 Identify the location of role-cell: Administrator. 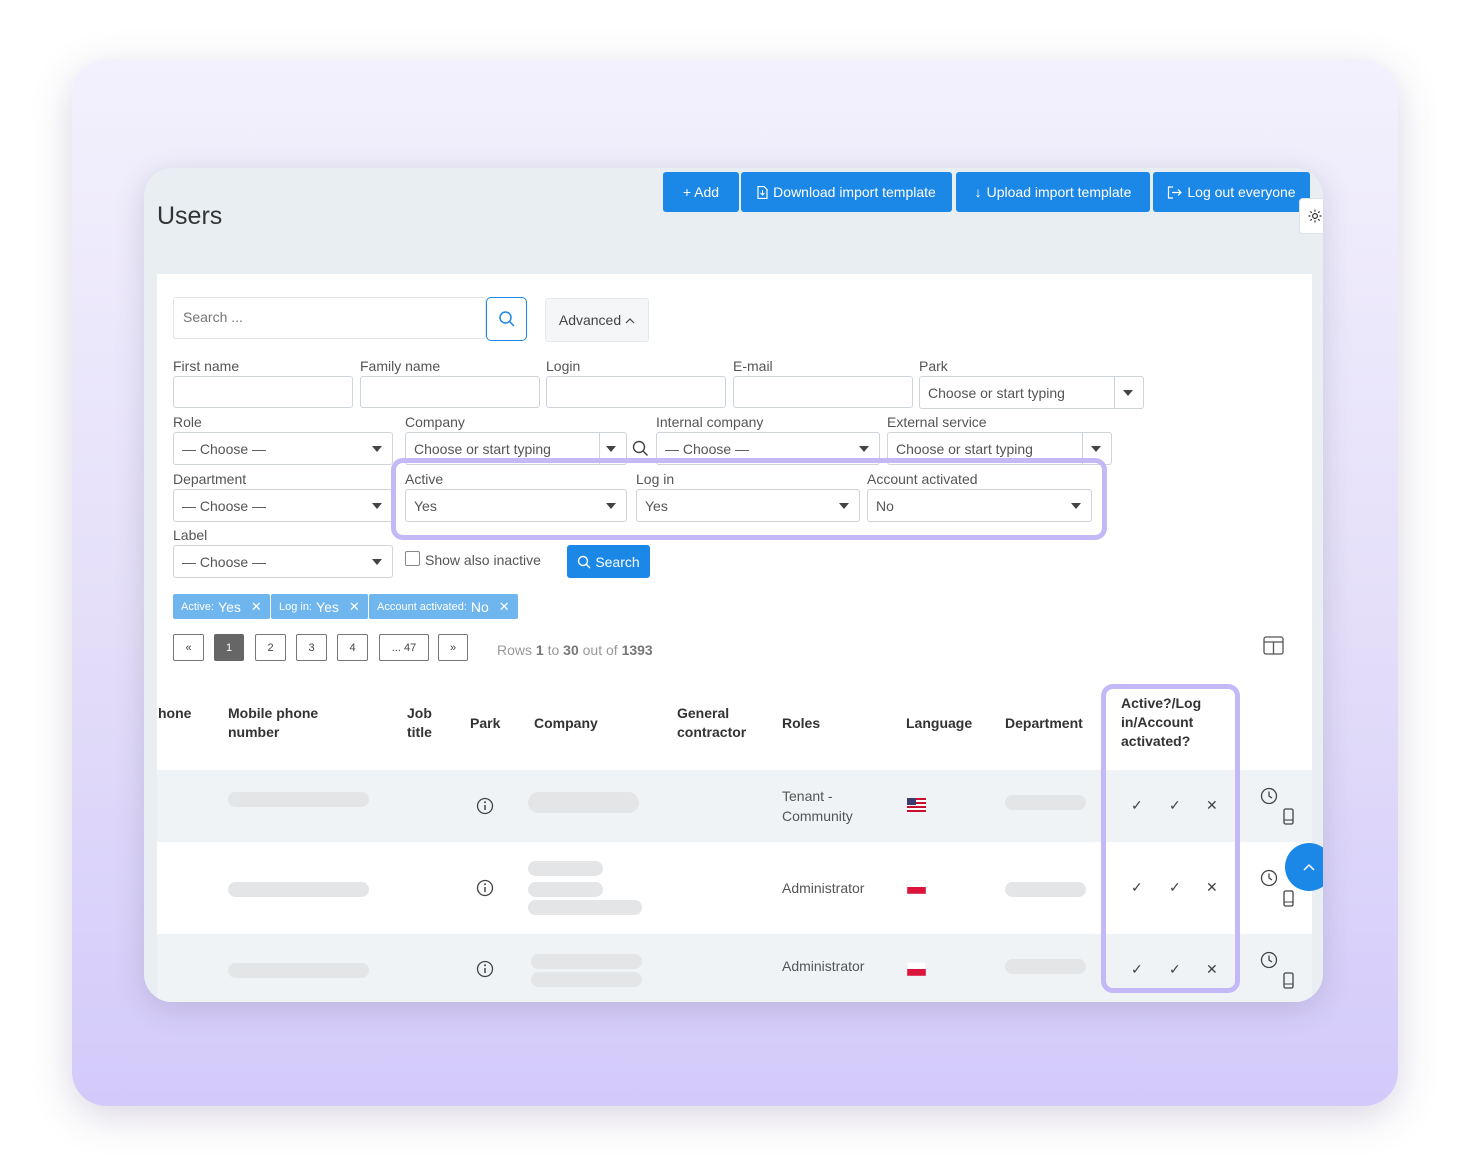
(823, 966).